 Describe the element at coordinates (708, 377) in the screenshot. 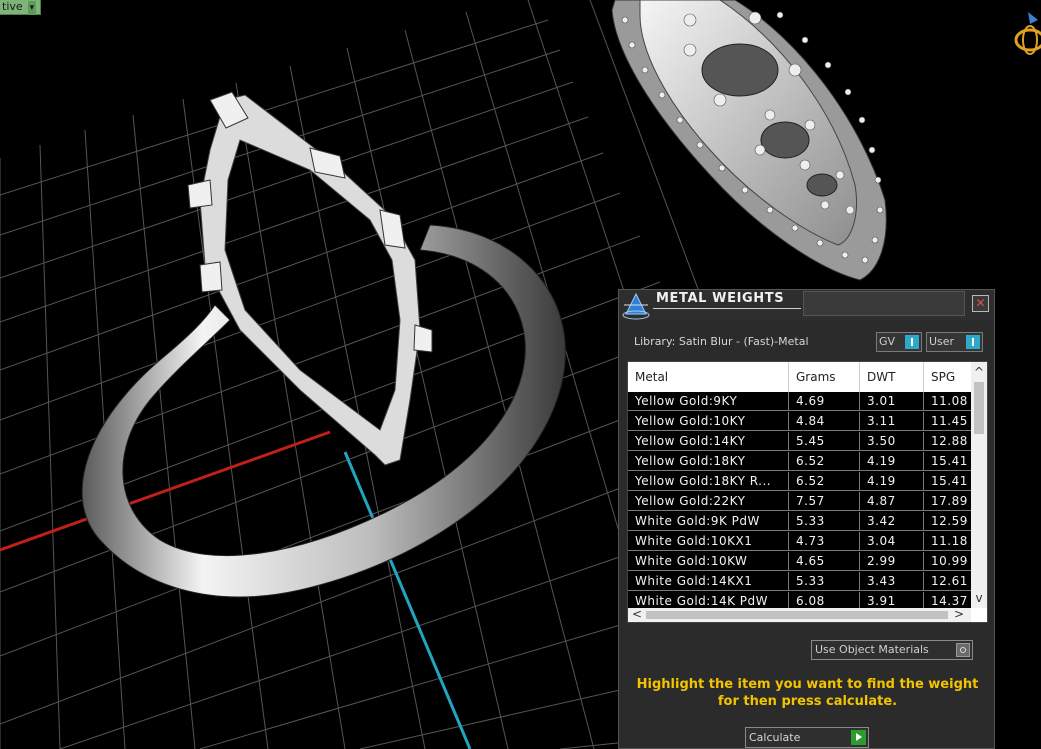

I see `column-header-metal: Metal` at that location.